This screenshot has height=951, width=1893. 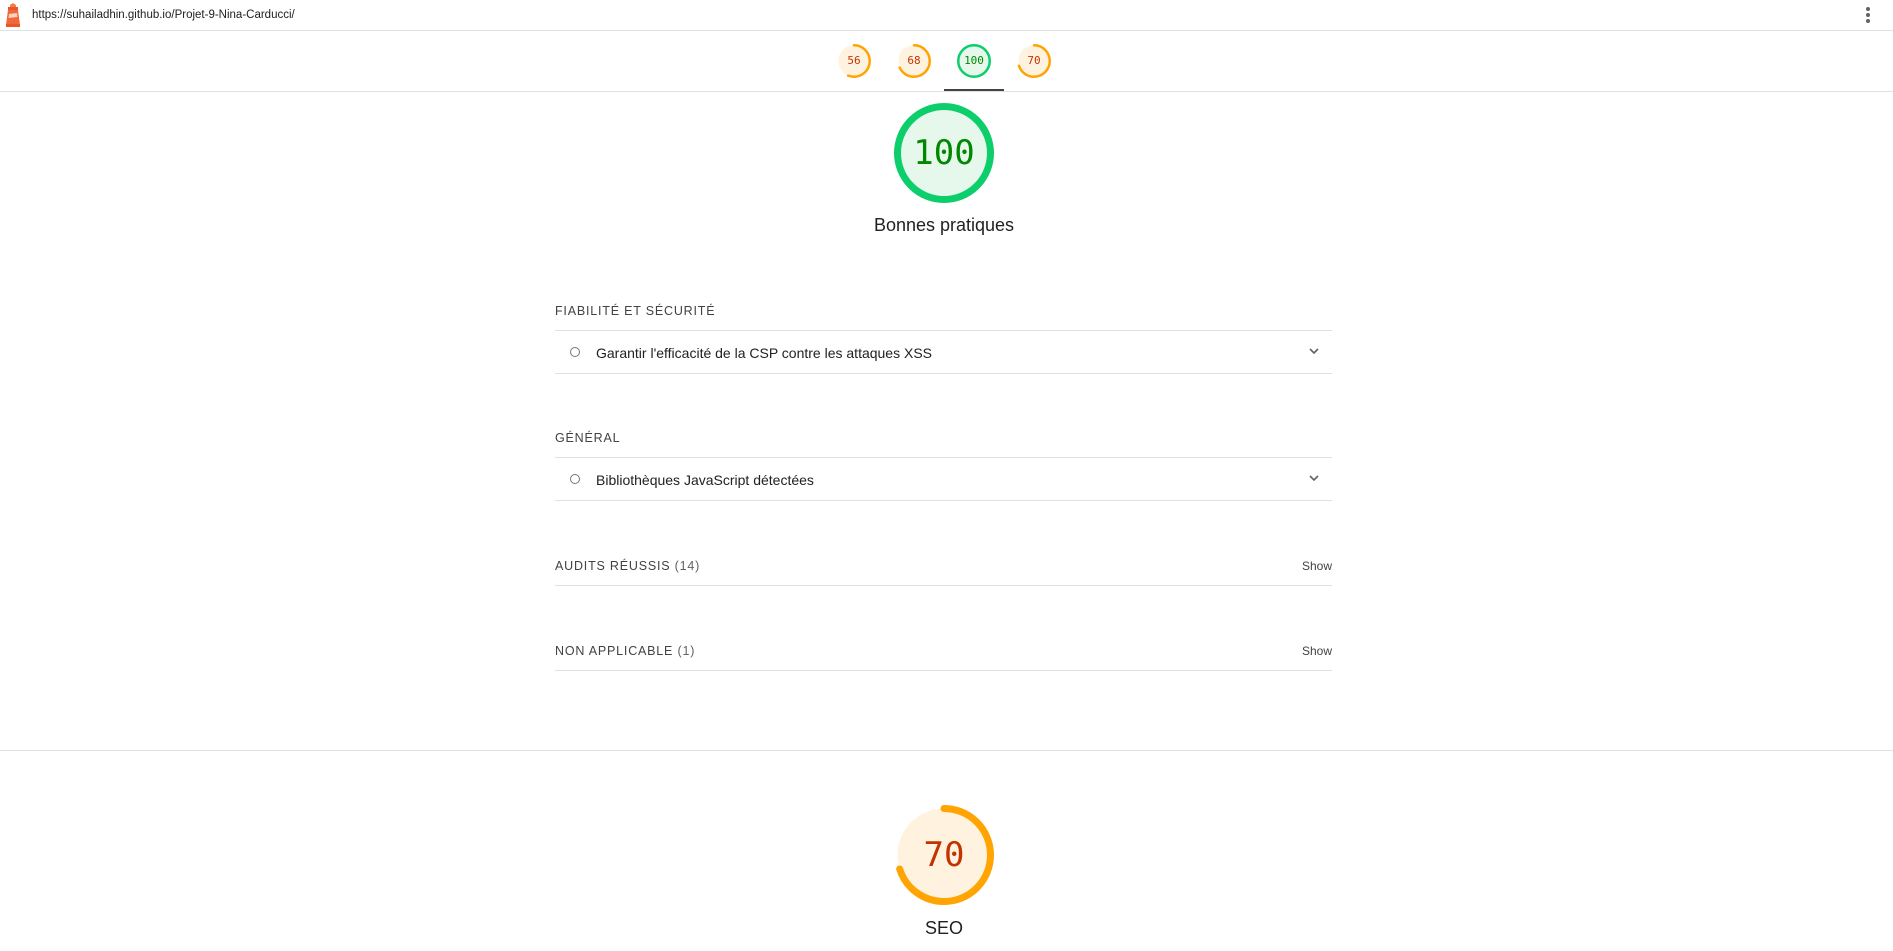 I want to click on kebab-menu-icon, so click(x=1868, y=15).